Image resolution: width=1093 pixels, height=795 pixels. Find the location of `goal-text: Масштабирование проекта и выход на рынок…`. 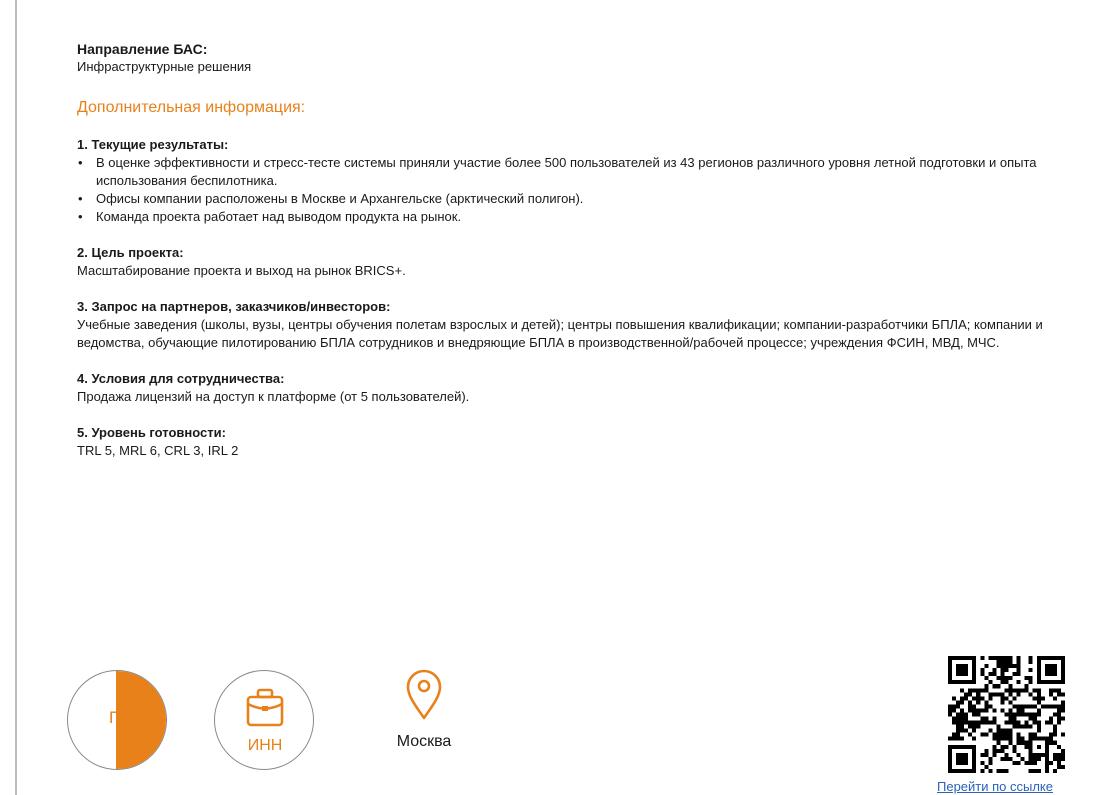

goal-text: Масштабирование проекта и выход на рынок… is located at coordinates (241, 270).